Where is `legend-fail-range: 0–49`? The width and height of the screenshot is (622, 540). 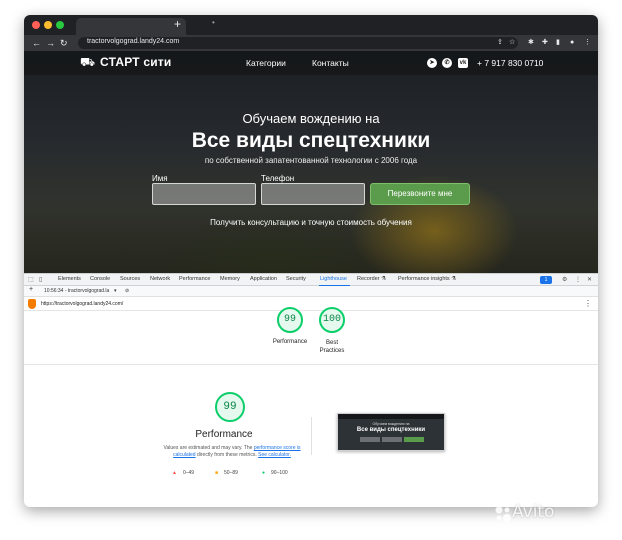
legend-fail-range: 0–49 is located at coordinates (188, 473).